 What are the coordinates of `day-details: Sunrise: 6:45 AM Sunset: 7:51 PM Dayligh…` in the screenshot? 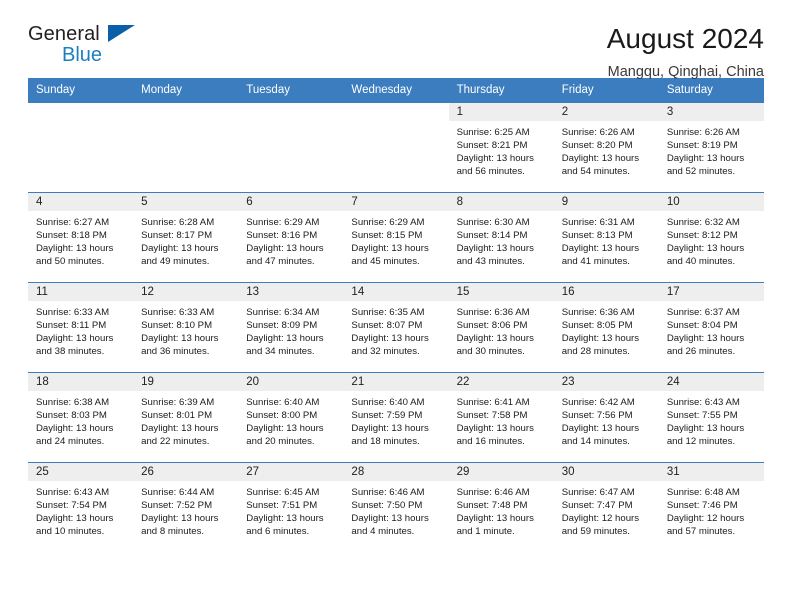 It's located at (290, 509).